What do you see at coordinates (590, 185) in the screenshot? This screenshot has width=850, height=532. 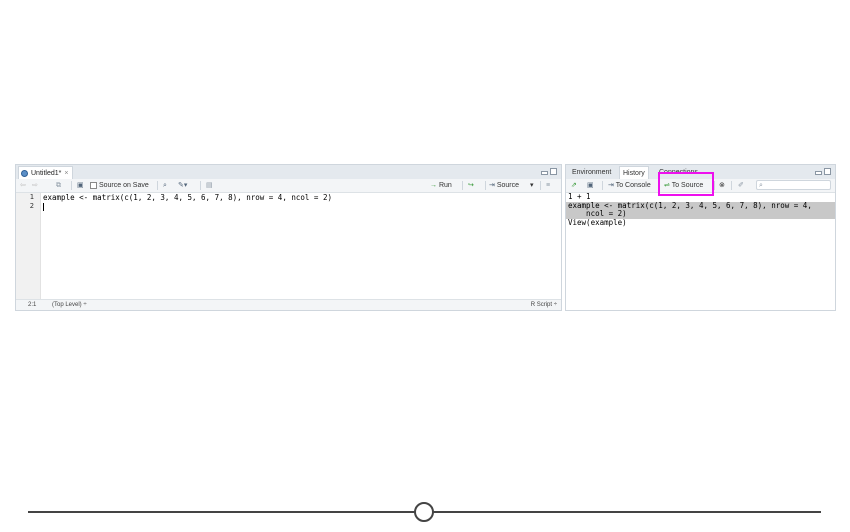 I see `save-history-icon: ▣` at bounding box center [590, 185].